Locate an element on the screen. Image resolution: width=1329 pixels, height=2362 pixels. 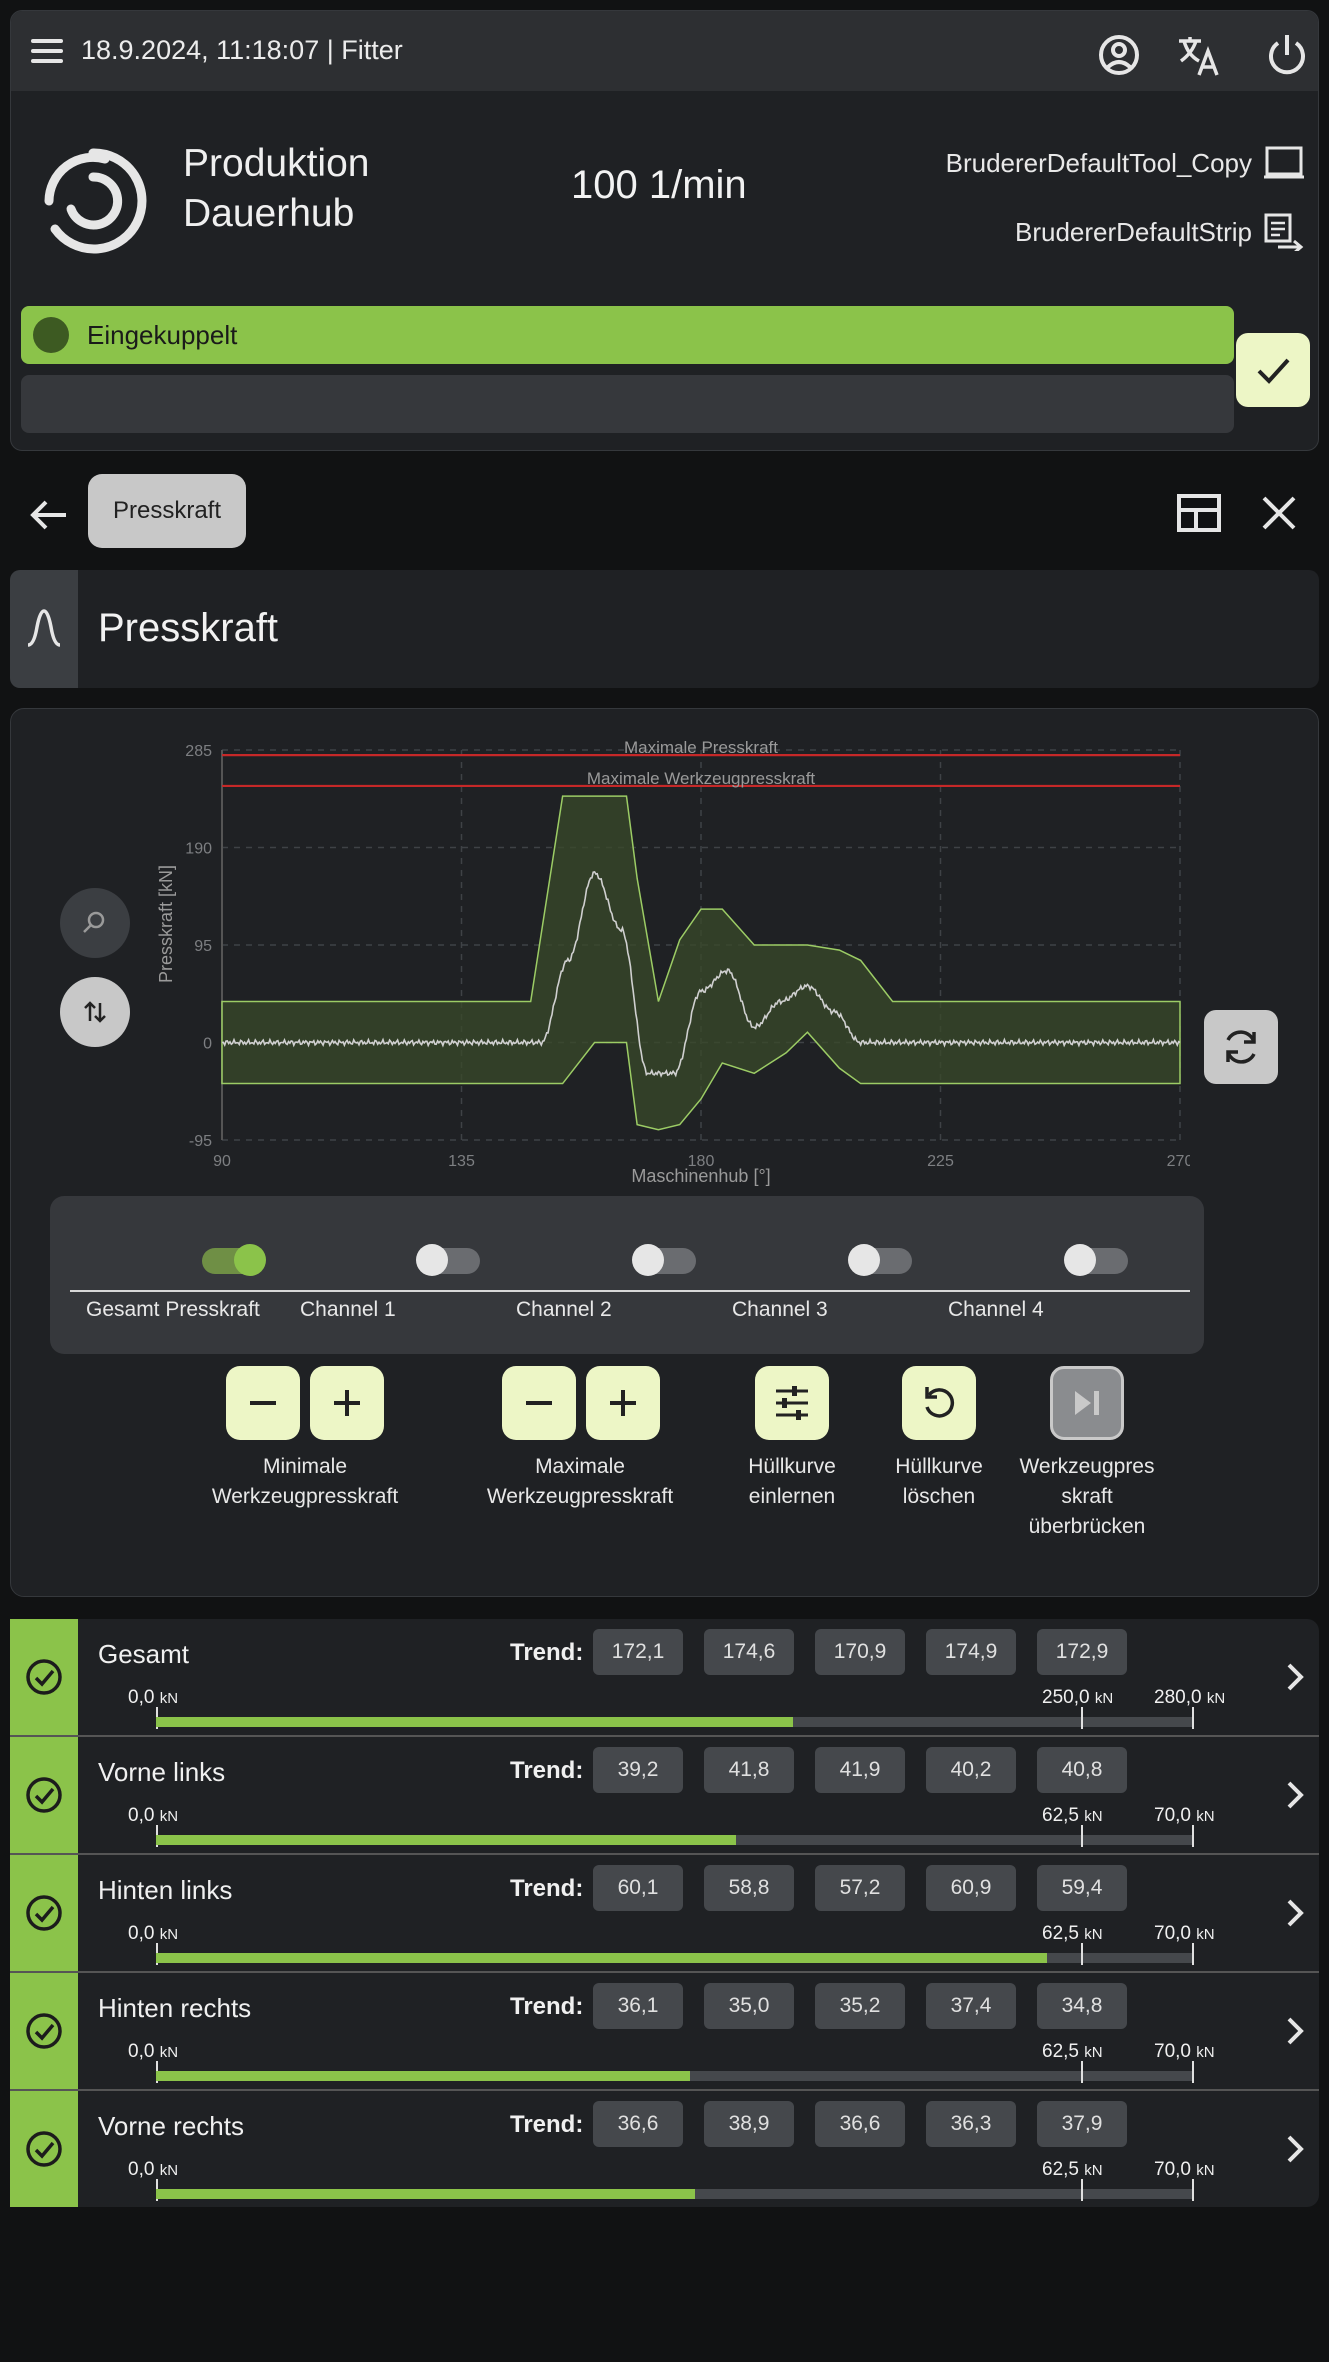
axis-swap-button is located at coordinates (95, 1012).